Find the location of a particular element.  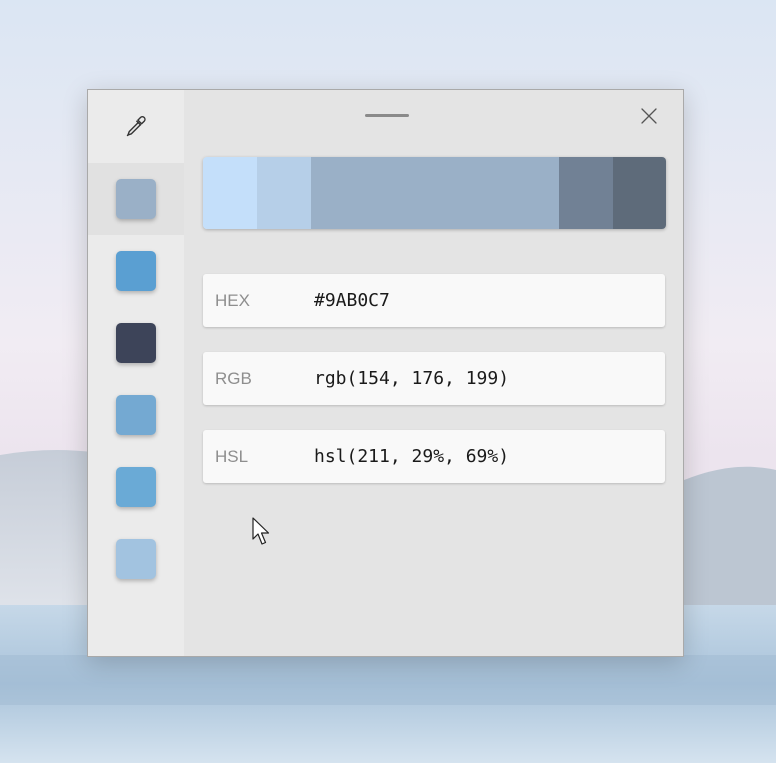

color-shades-bar is located at coordinates (434, 193).